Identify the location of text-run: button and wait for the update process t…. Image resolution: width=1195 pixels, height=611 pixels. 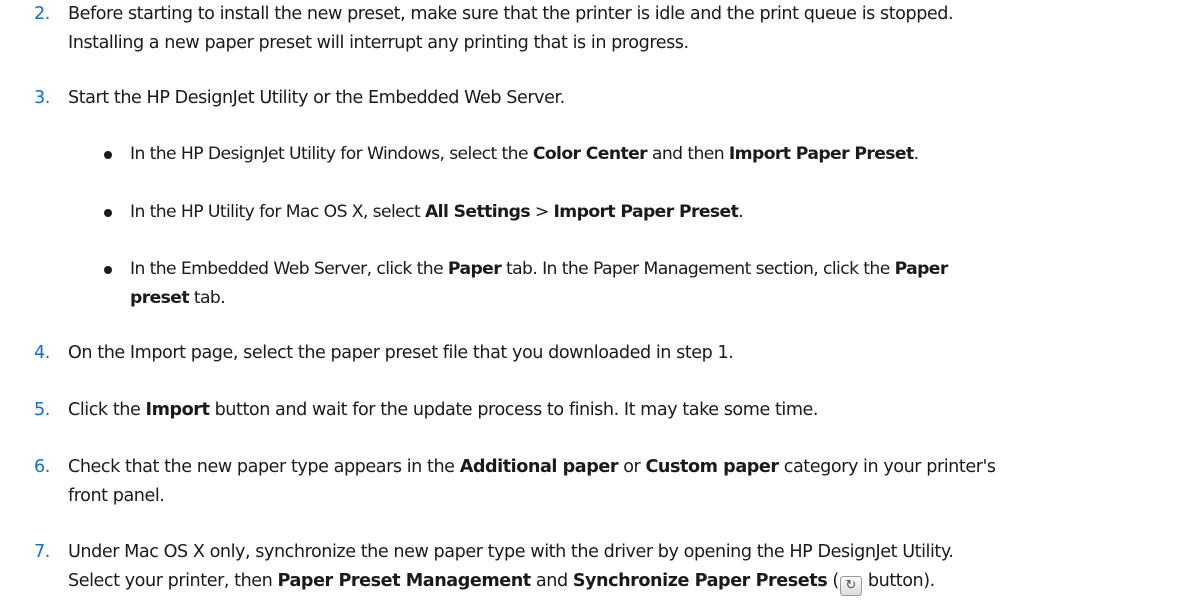
(514, 410).